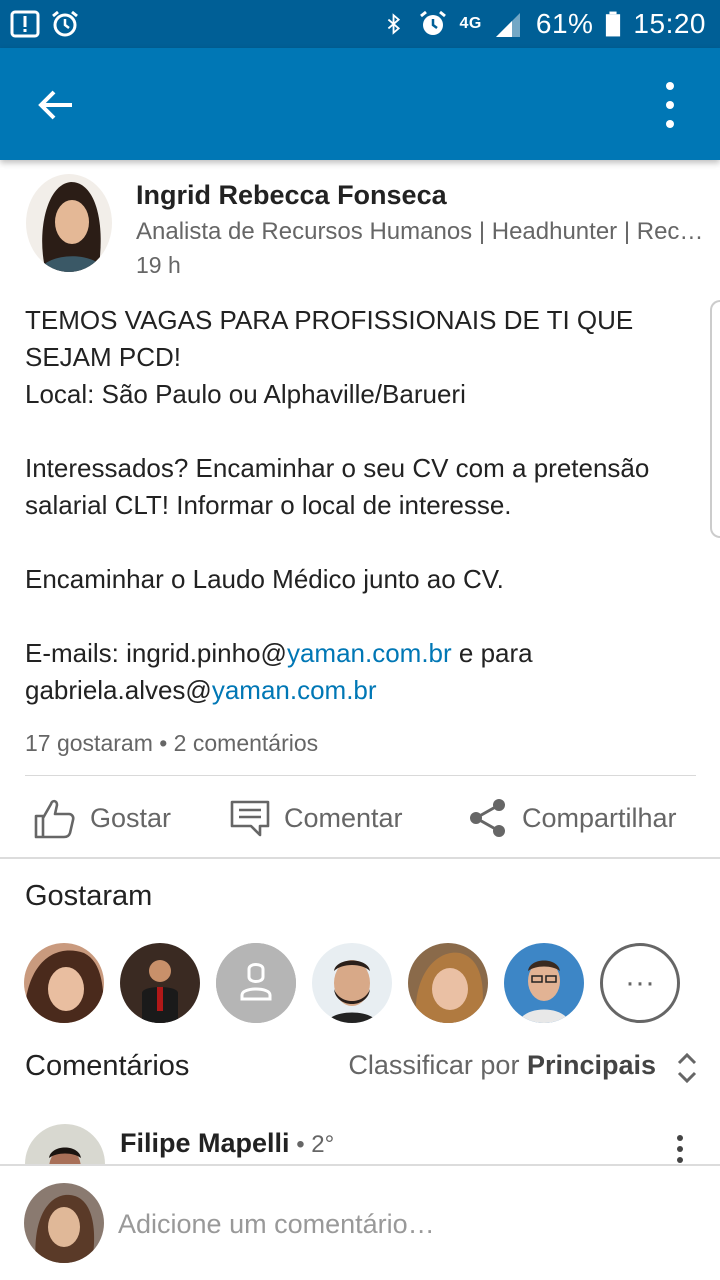 The height and width of the screenshot is (1280, 720). Describe the element at coordinates (470, 23) in the screenshot. I see `network-type: 4G` at that location.